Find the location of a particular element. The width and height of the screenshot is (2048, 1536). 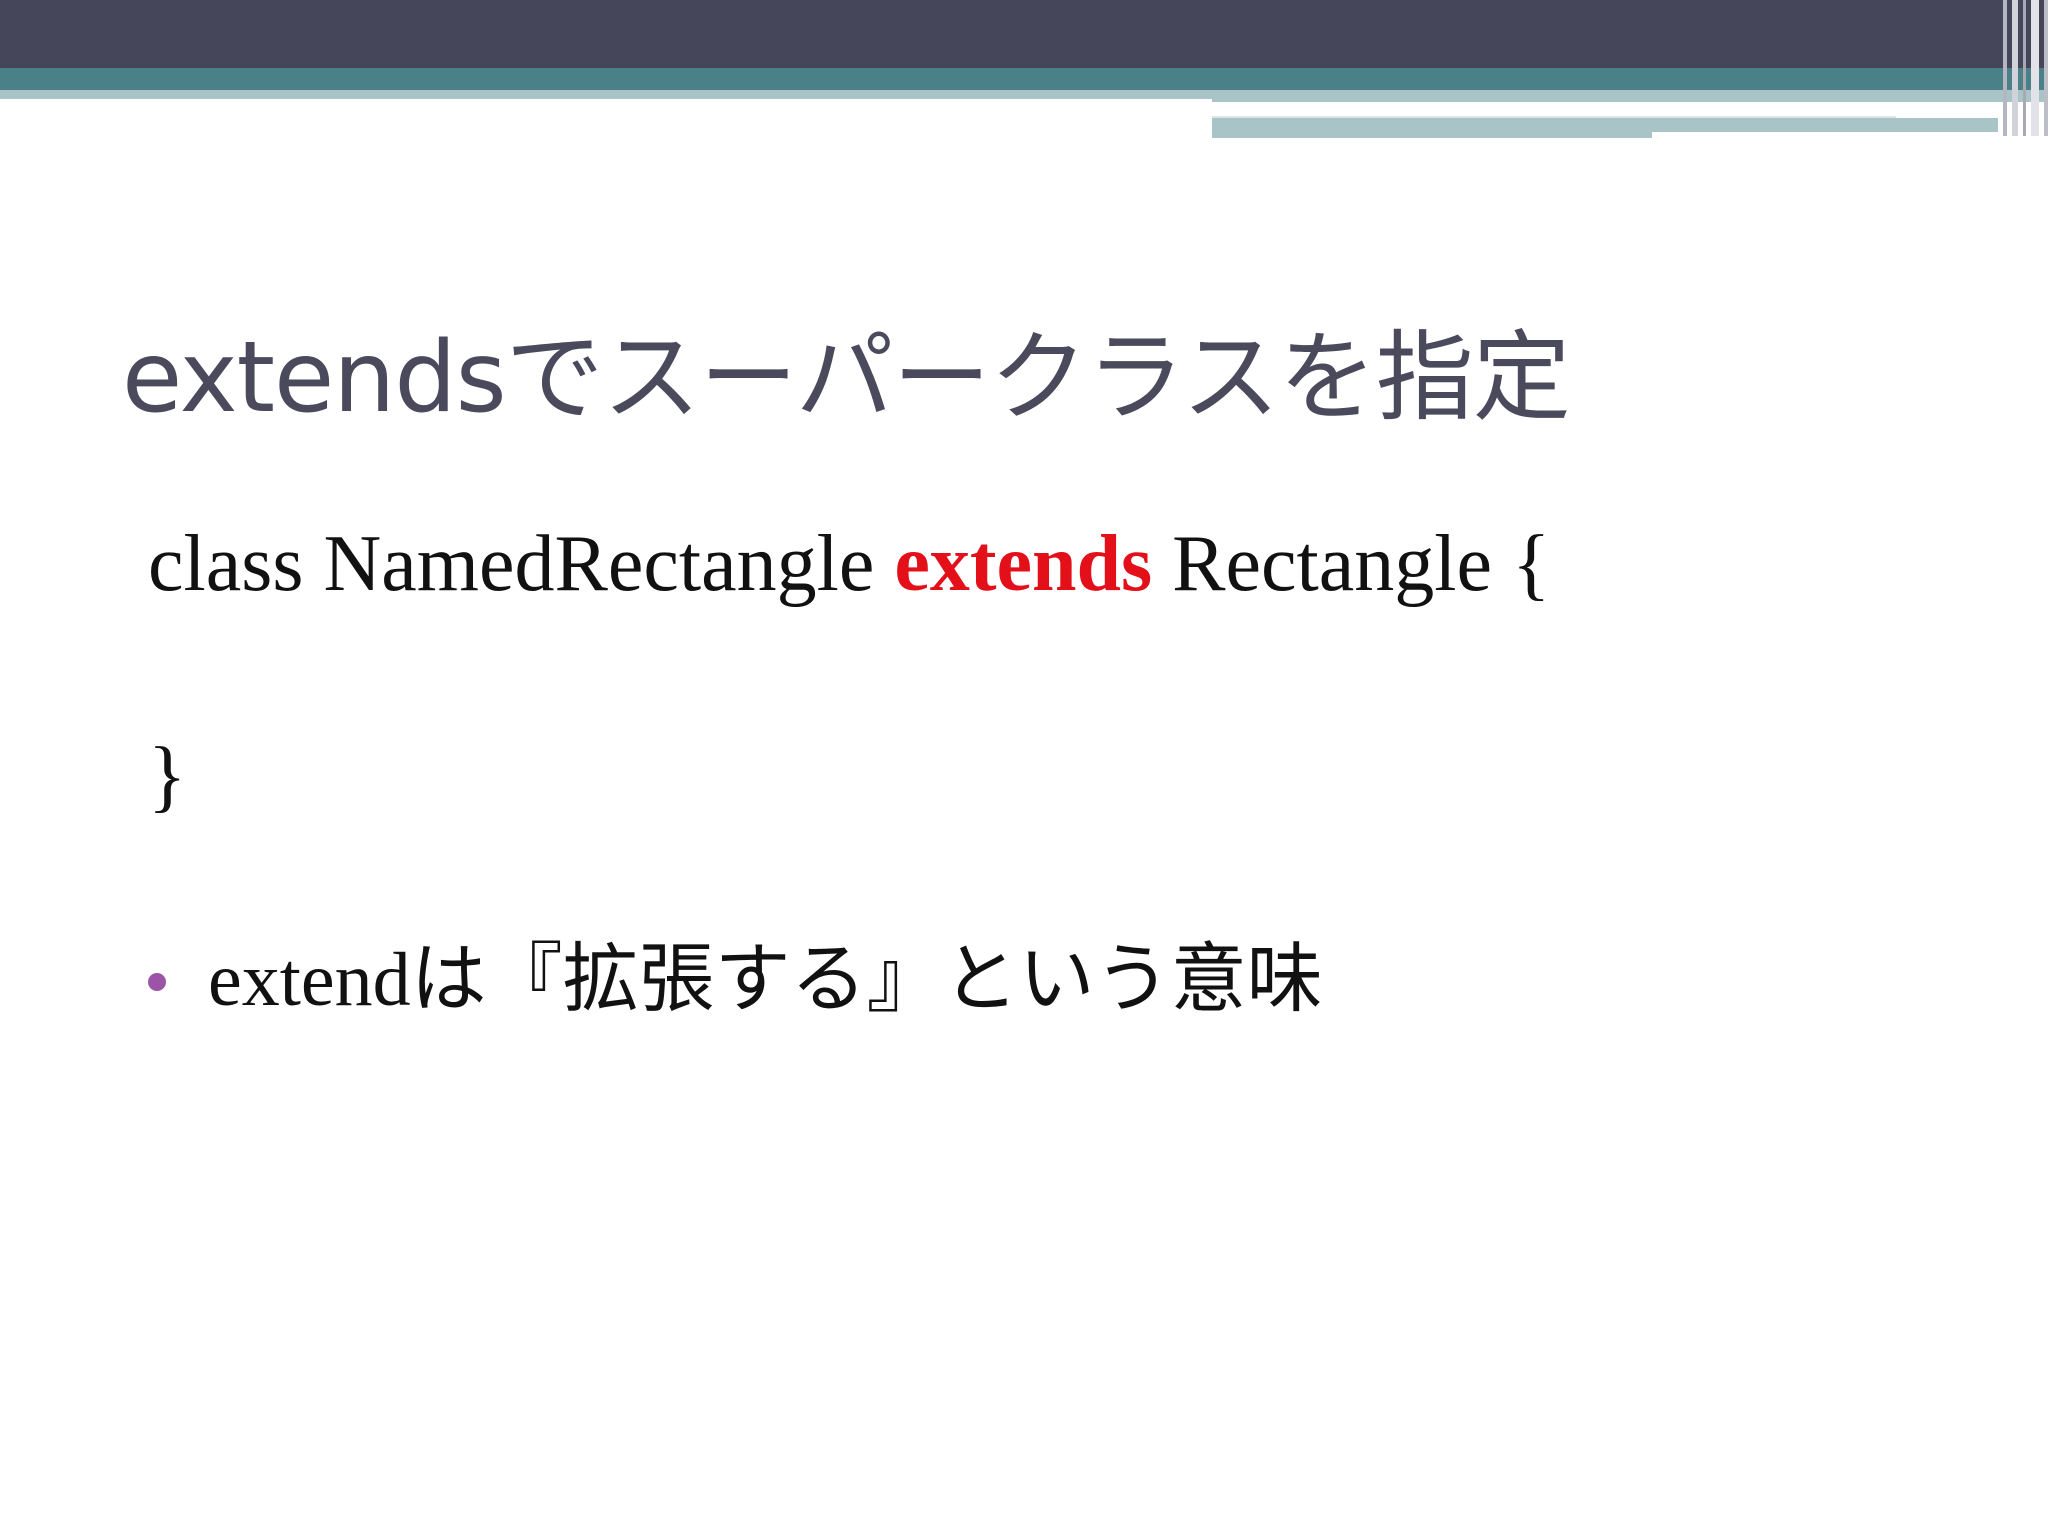

code-line-class-declaration: class NamedRectangle extends Rectangle { is located at coordinates (849, 564).